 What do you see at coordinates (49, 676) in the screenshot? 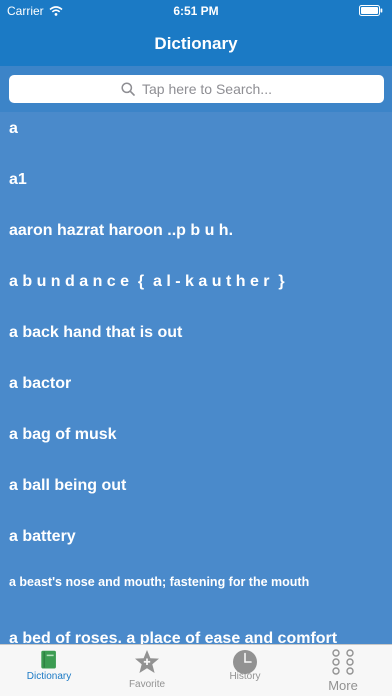
I see `tab-label: Dictionary` at bounding box center [49, 676].